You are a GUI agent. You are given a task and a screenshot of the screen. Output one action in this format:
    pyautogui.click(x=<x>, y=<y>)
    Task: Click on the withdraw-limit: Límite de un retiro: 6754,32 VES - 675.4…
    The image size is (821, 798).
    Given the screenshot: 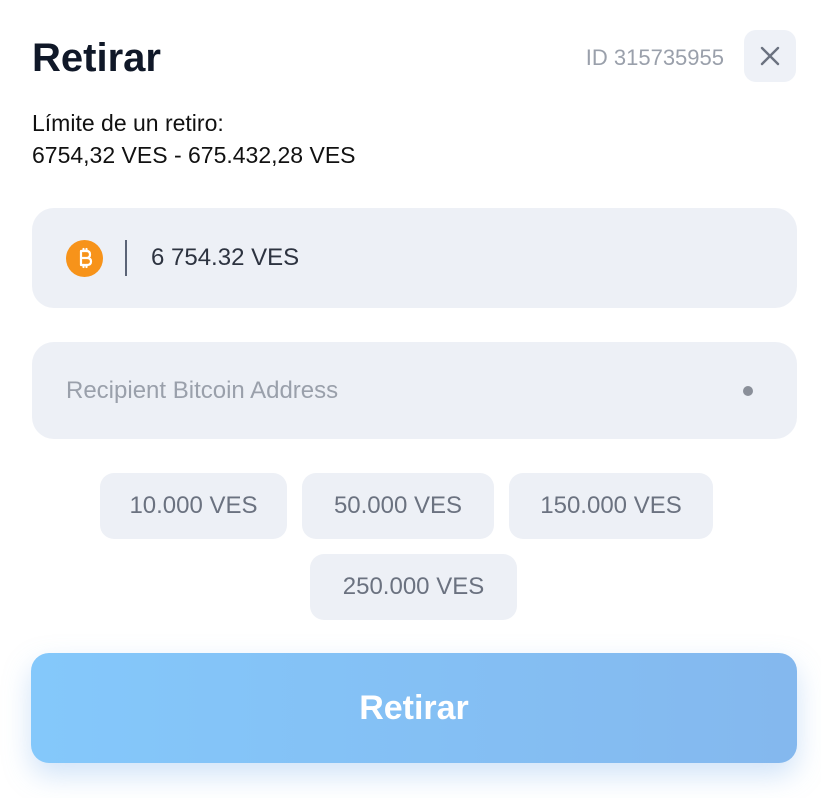 What is the action you would take?
    pyautogui.click(x=194, y=139)
    